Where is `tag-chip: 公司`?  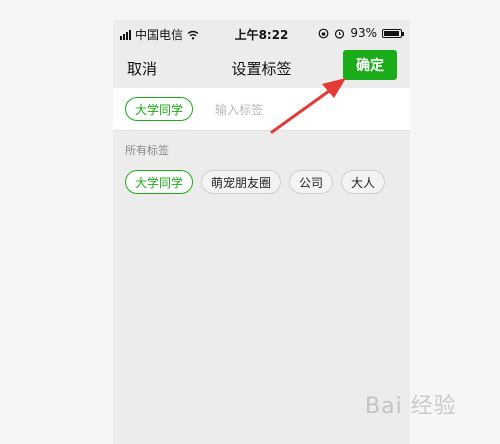
tag-chip: 公司 is located at coordinates (311, 182).